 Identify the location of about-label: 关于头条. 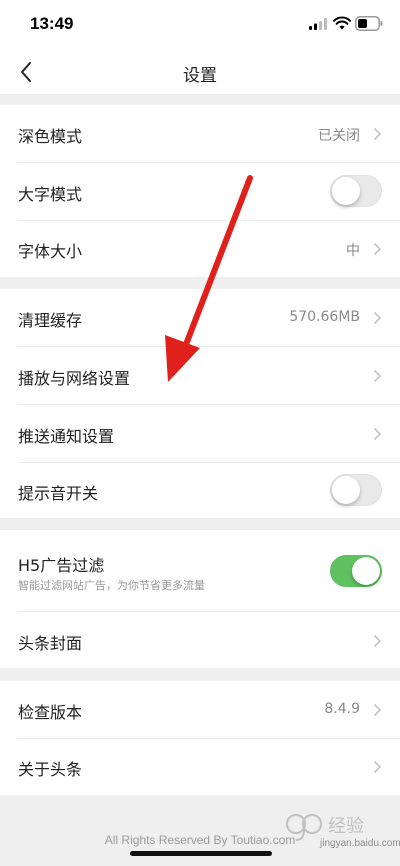
(50, 769).